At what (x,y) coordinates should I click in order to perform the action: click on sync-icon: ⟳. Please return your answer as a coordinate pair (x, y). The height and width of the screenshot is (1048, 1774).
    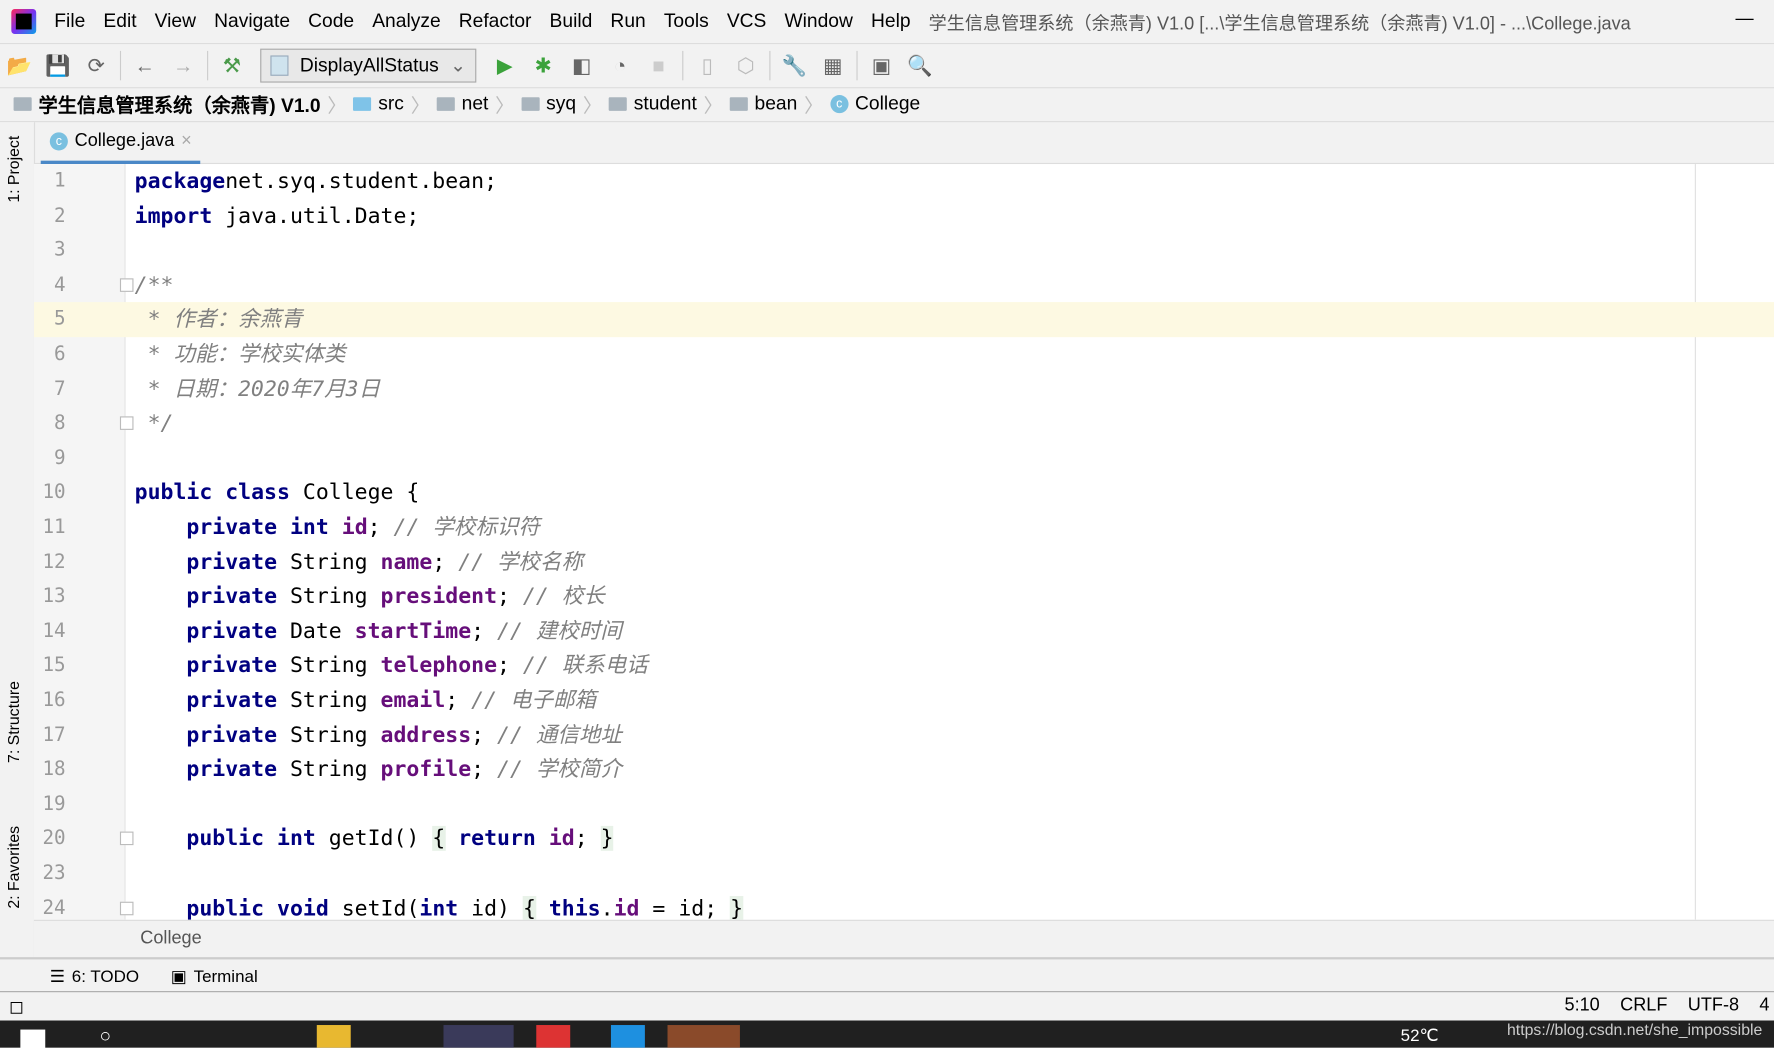
    Looking at the image, I should click on (95, 65).